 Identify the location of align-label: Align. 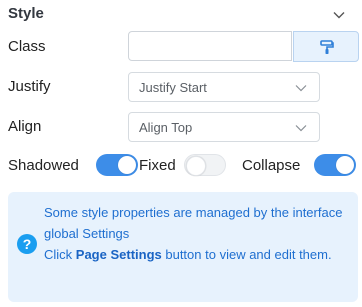
(25, 126).